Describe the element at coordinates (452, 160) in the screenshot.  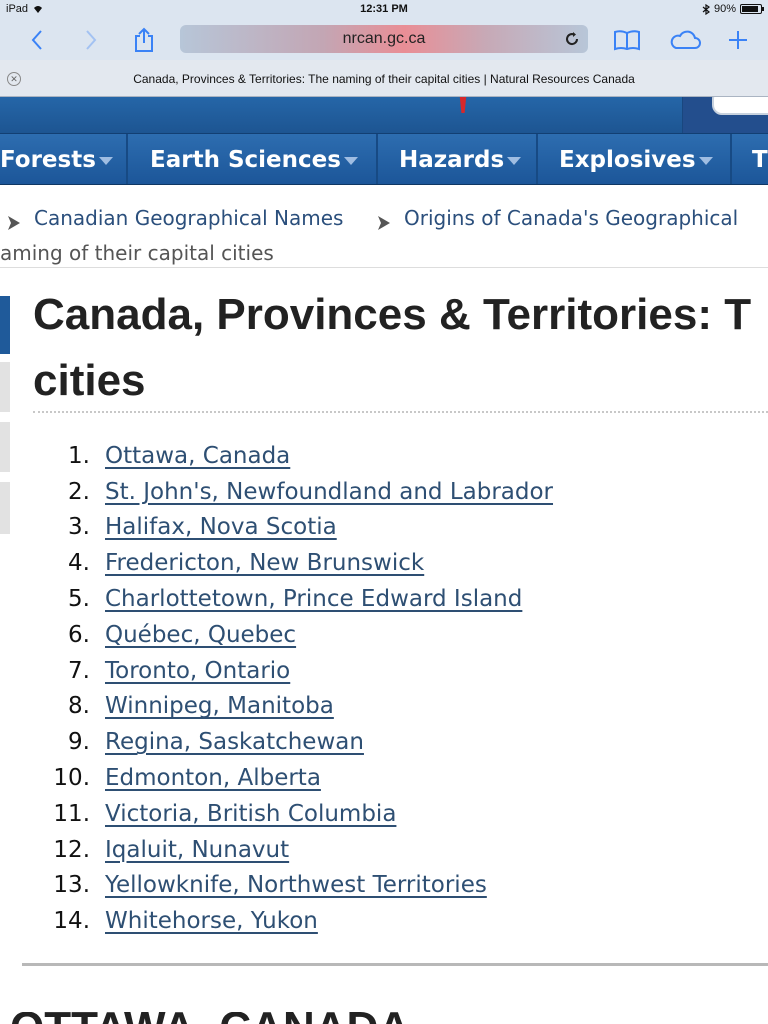
I see `nav-label: Hazards` at that location.